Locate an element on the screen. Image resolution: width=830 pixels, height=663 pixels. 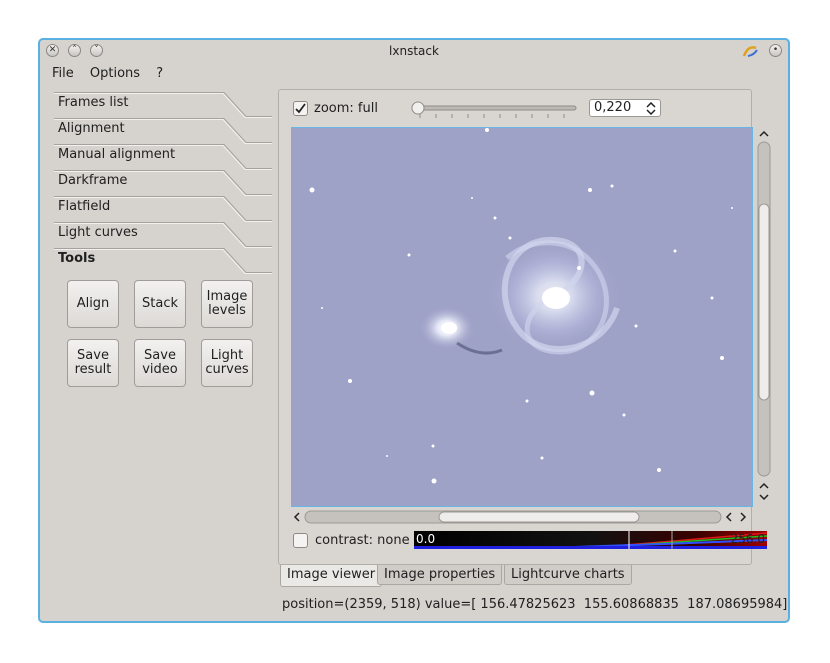
histogram-min-label: 0.0 is located at coordinates (426, 539).